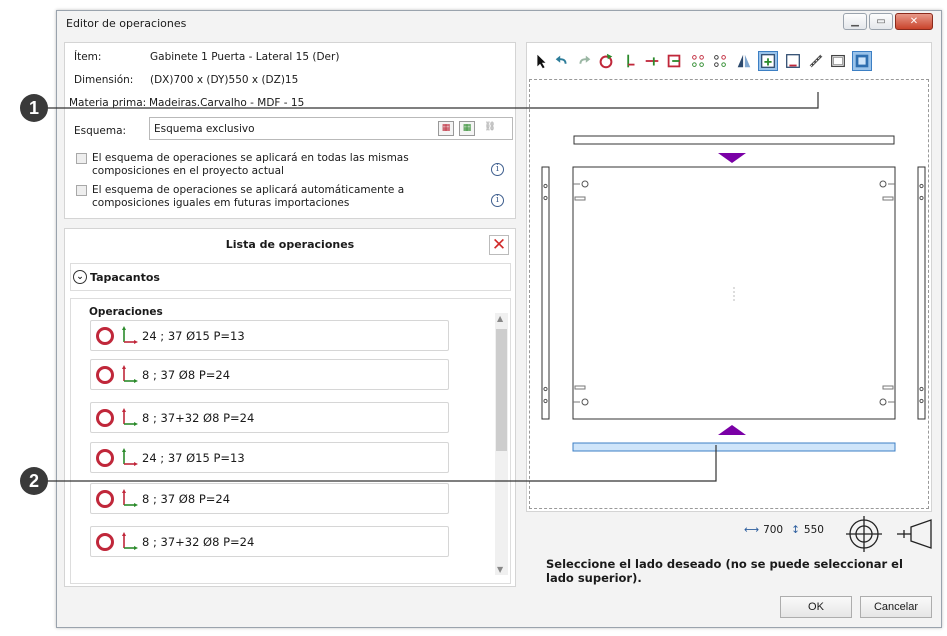  Describe the element at coordinates (34, 108) in the screenshot. I see `callout-1: 1` at that location.